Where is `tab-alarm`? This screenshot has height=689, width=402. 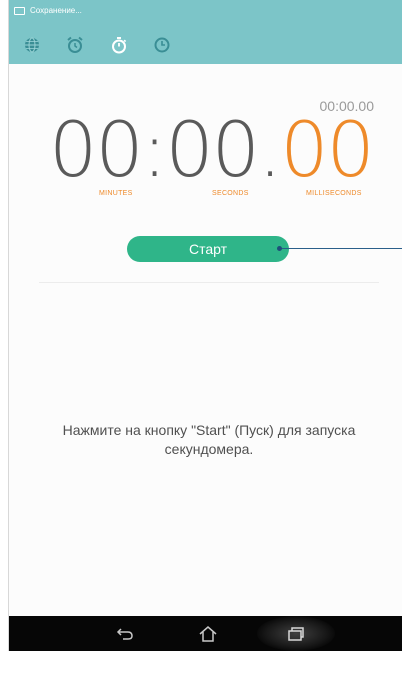 tab-alarm is located at coordinates (75, 45).